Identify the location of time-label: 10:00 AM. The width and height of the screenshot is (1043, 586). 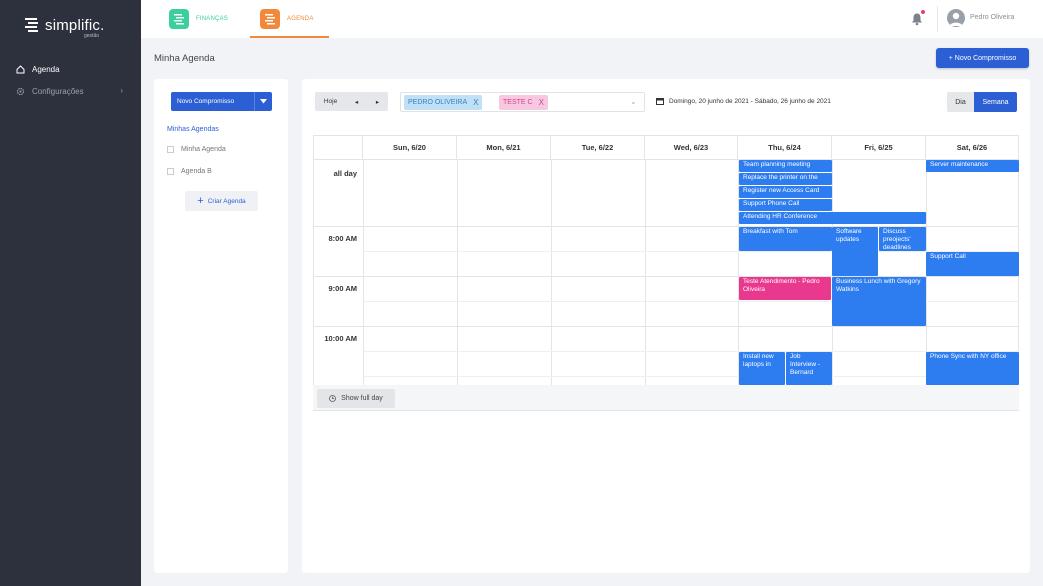
(340, 338).